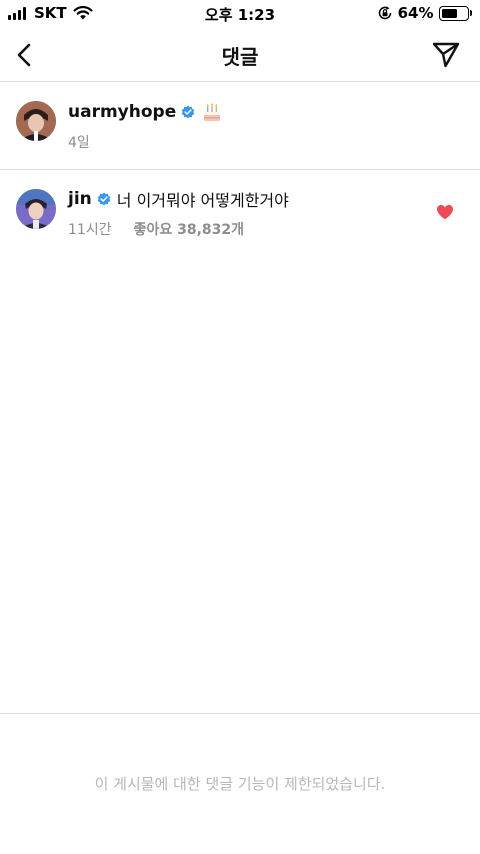  I want to click on wifi-icon, so click(83, 13).